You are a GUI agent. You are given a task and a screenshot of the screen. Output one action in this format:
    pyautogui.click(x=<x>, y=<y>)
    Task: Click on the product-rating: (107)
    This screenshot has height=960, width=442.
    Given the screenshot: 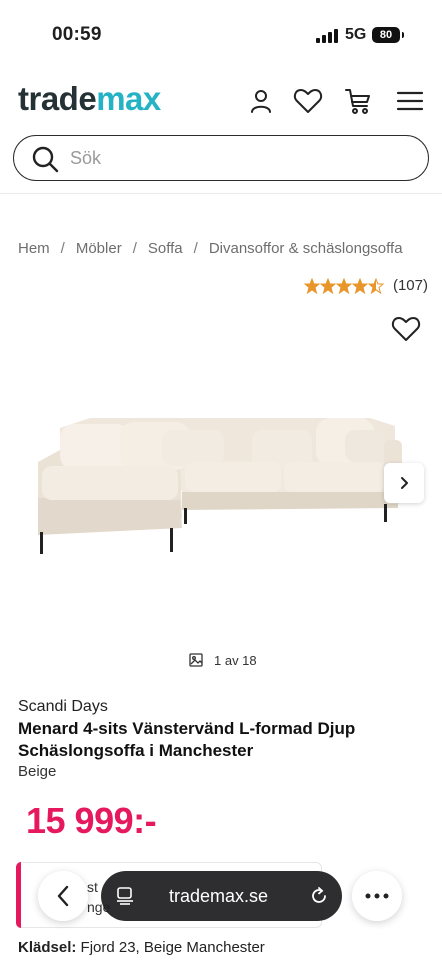 What is the action you would take?
    pyautogui.click(x=365, y=285)
    